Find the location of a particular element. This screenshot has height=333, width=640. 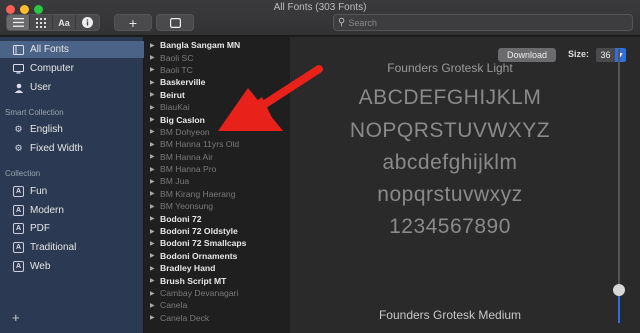

font-name: Cambay Devanagari is located at coordinates (199, 293).